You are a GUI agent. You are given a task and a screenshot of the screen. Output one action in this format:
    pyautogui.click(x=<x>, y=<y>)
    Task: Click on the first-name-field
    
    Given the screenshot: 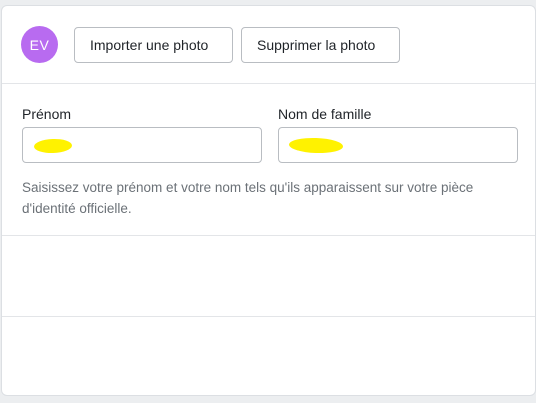 What is the action you would take?
    pyautogui.click(x=142, y=145)
    